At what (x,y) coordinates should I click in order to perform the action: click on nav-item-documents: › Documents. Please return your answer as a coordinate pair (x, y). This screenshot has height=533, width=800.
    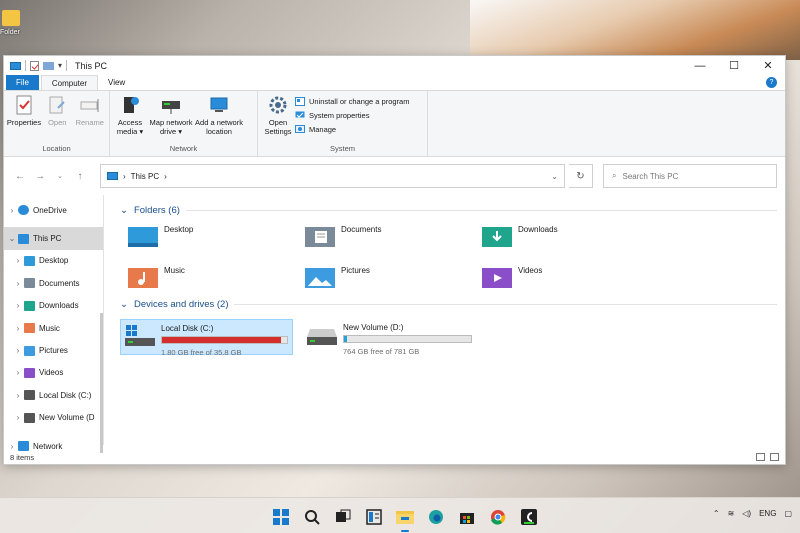
    Looking at the image, I should click on (53, 283).